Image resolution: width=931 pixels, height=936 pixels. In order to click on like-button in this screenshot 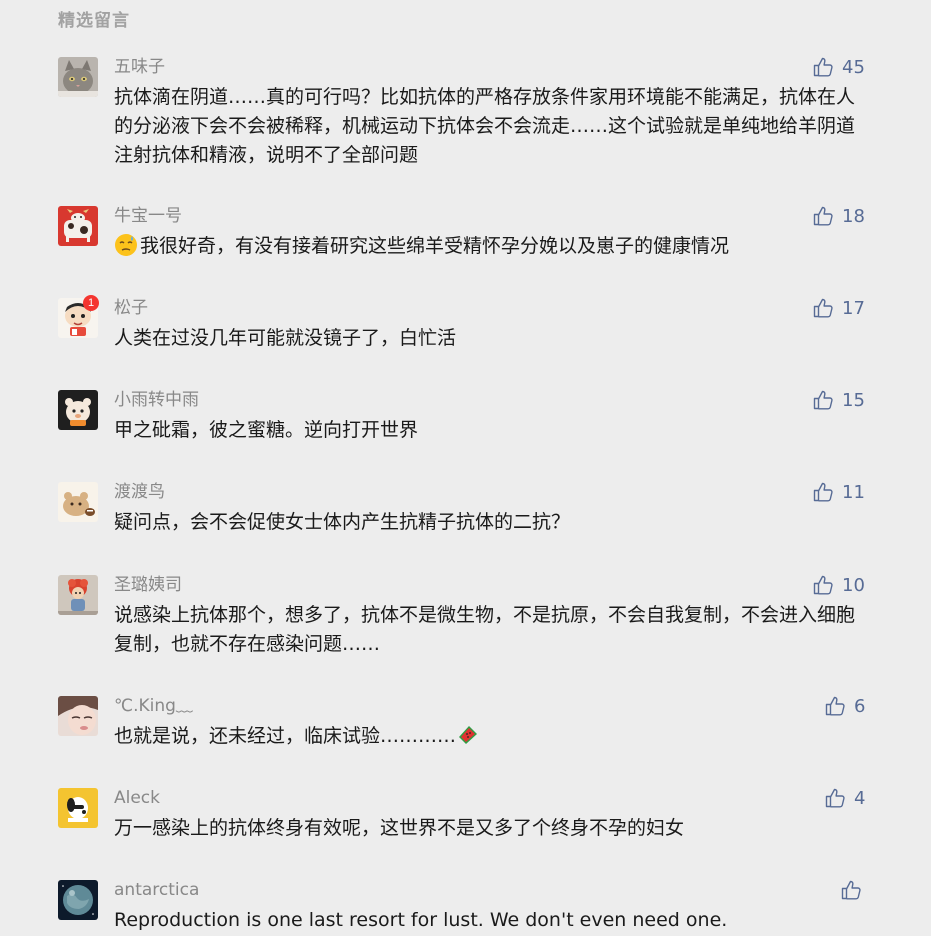, I will do `click(855, 890)`.